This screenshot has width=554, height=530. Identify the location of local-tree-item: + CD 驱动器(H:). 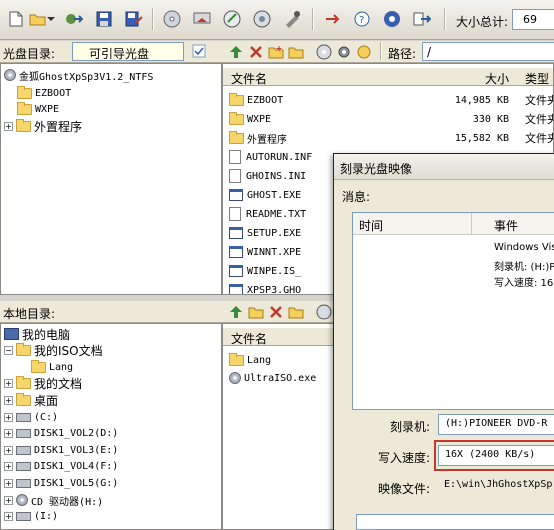
(53, 500).